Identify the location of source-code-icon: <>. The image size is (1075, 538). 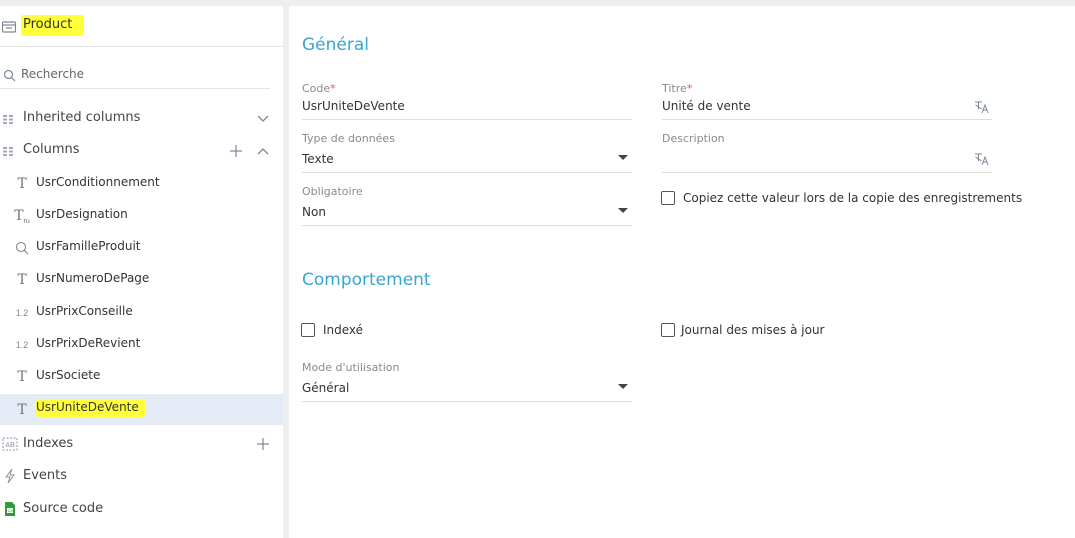
(10, 509).